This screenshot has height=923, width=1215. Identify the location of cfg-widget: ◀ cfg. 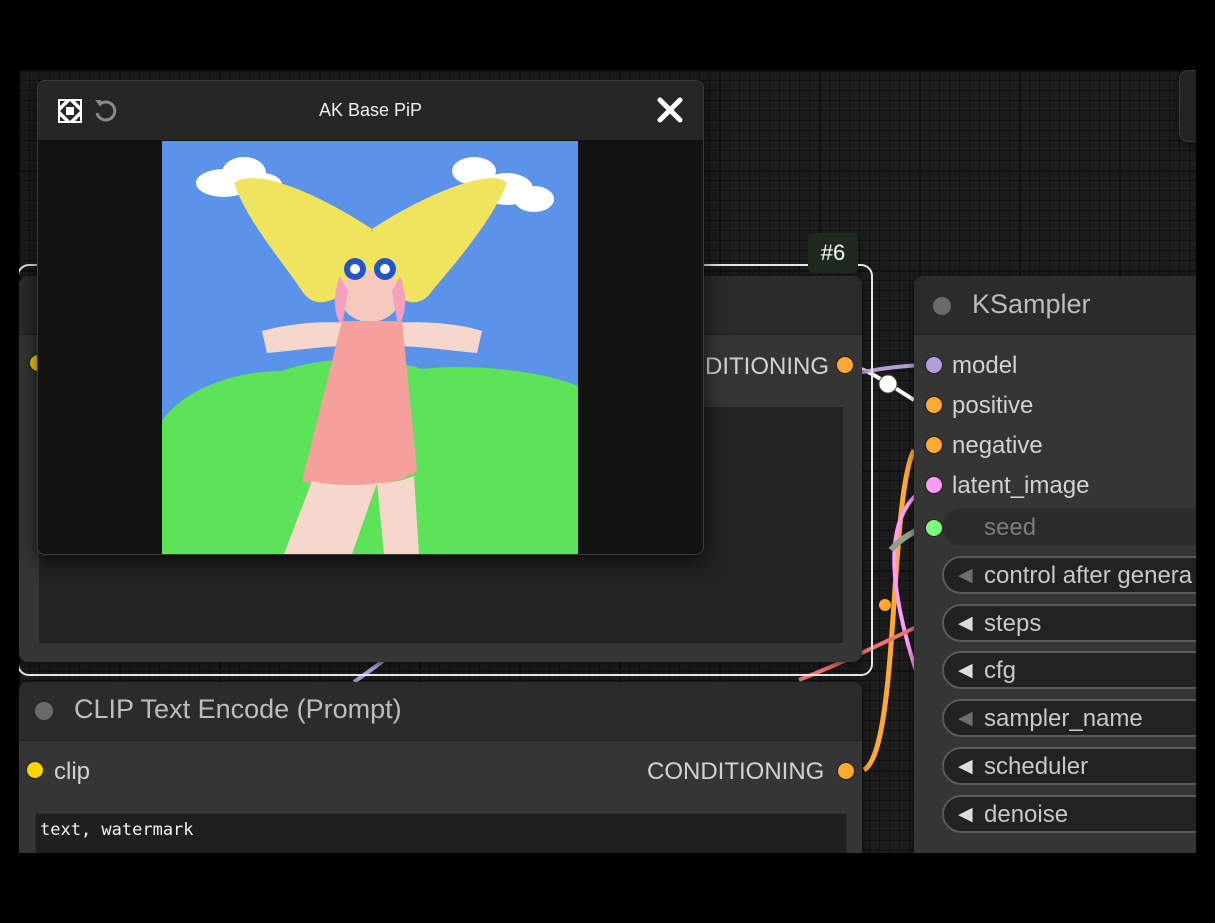
(1069, 670).